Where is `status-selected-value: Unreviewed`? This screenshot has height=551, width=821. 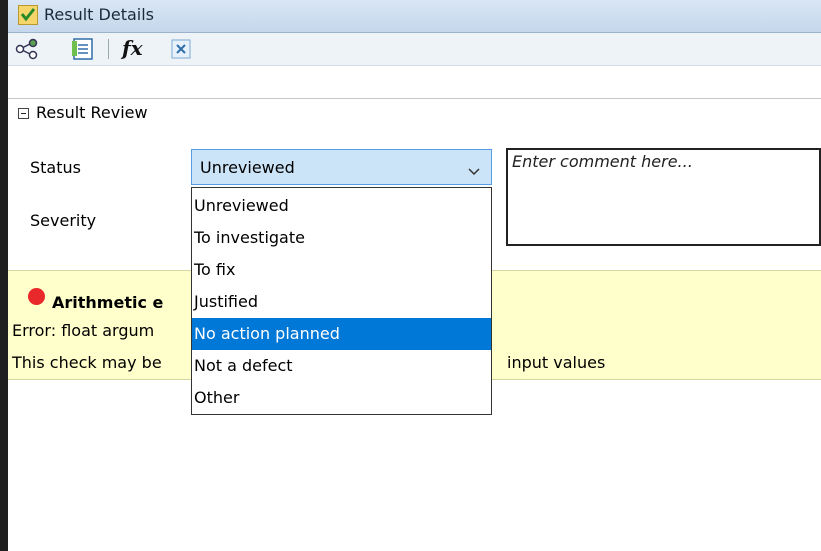
status-selected-value: Unreviewed is located at coordinates (247, 167).